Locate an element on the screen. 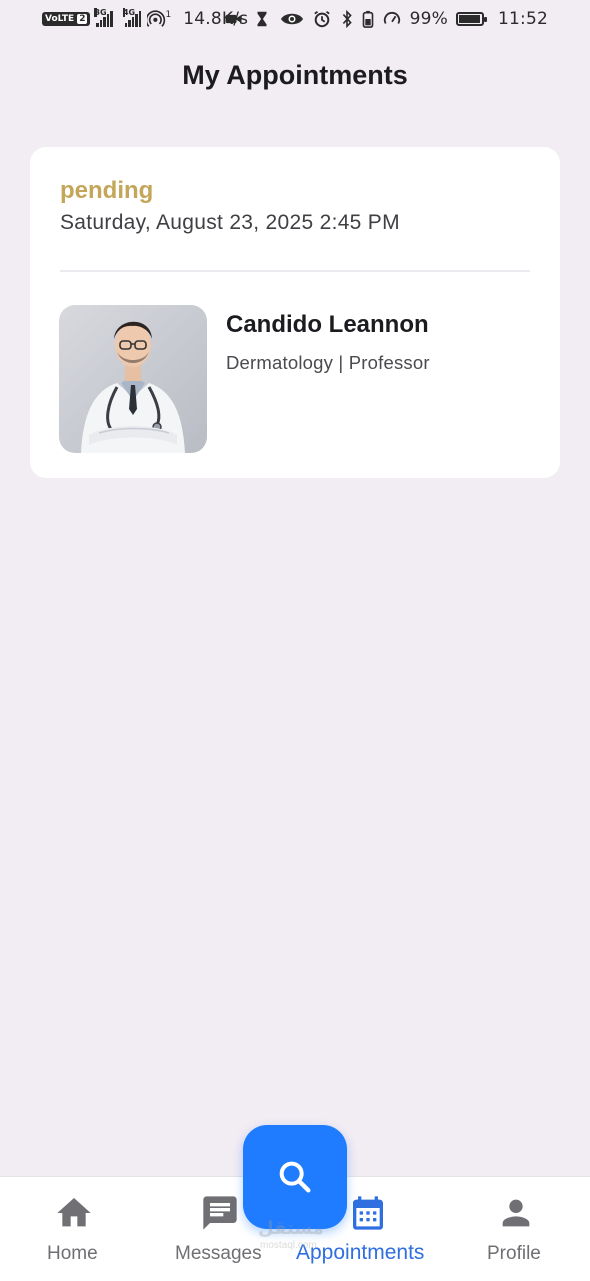 The height and width of the screenshot is (1281, 590). search-icon is located at coordinates (295, 1177).